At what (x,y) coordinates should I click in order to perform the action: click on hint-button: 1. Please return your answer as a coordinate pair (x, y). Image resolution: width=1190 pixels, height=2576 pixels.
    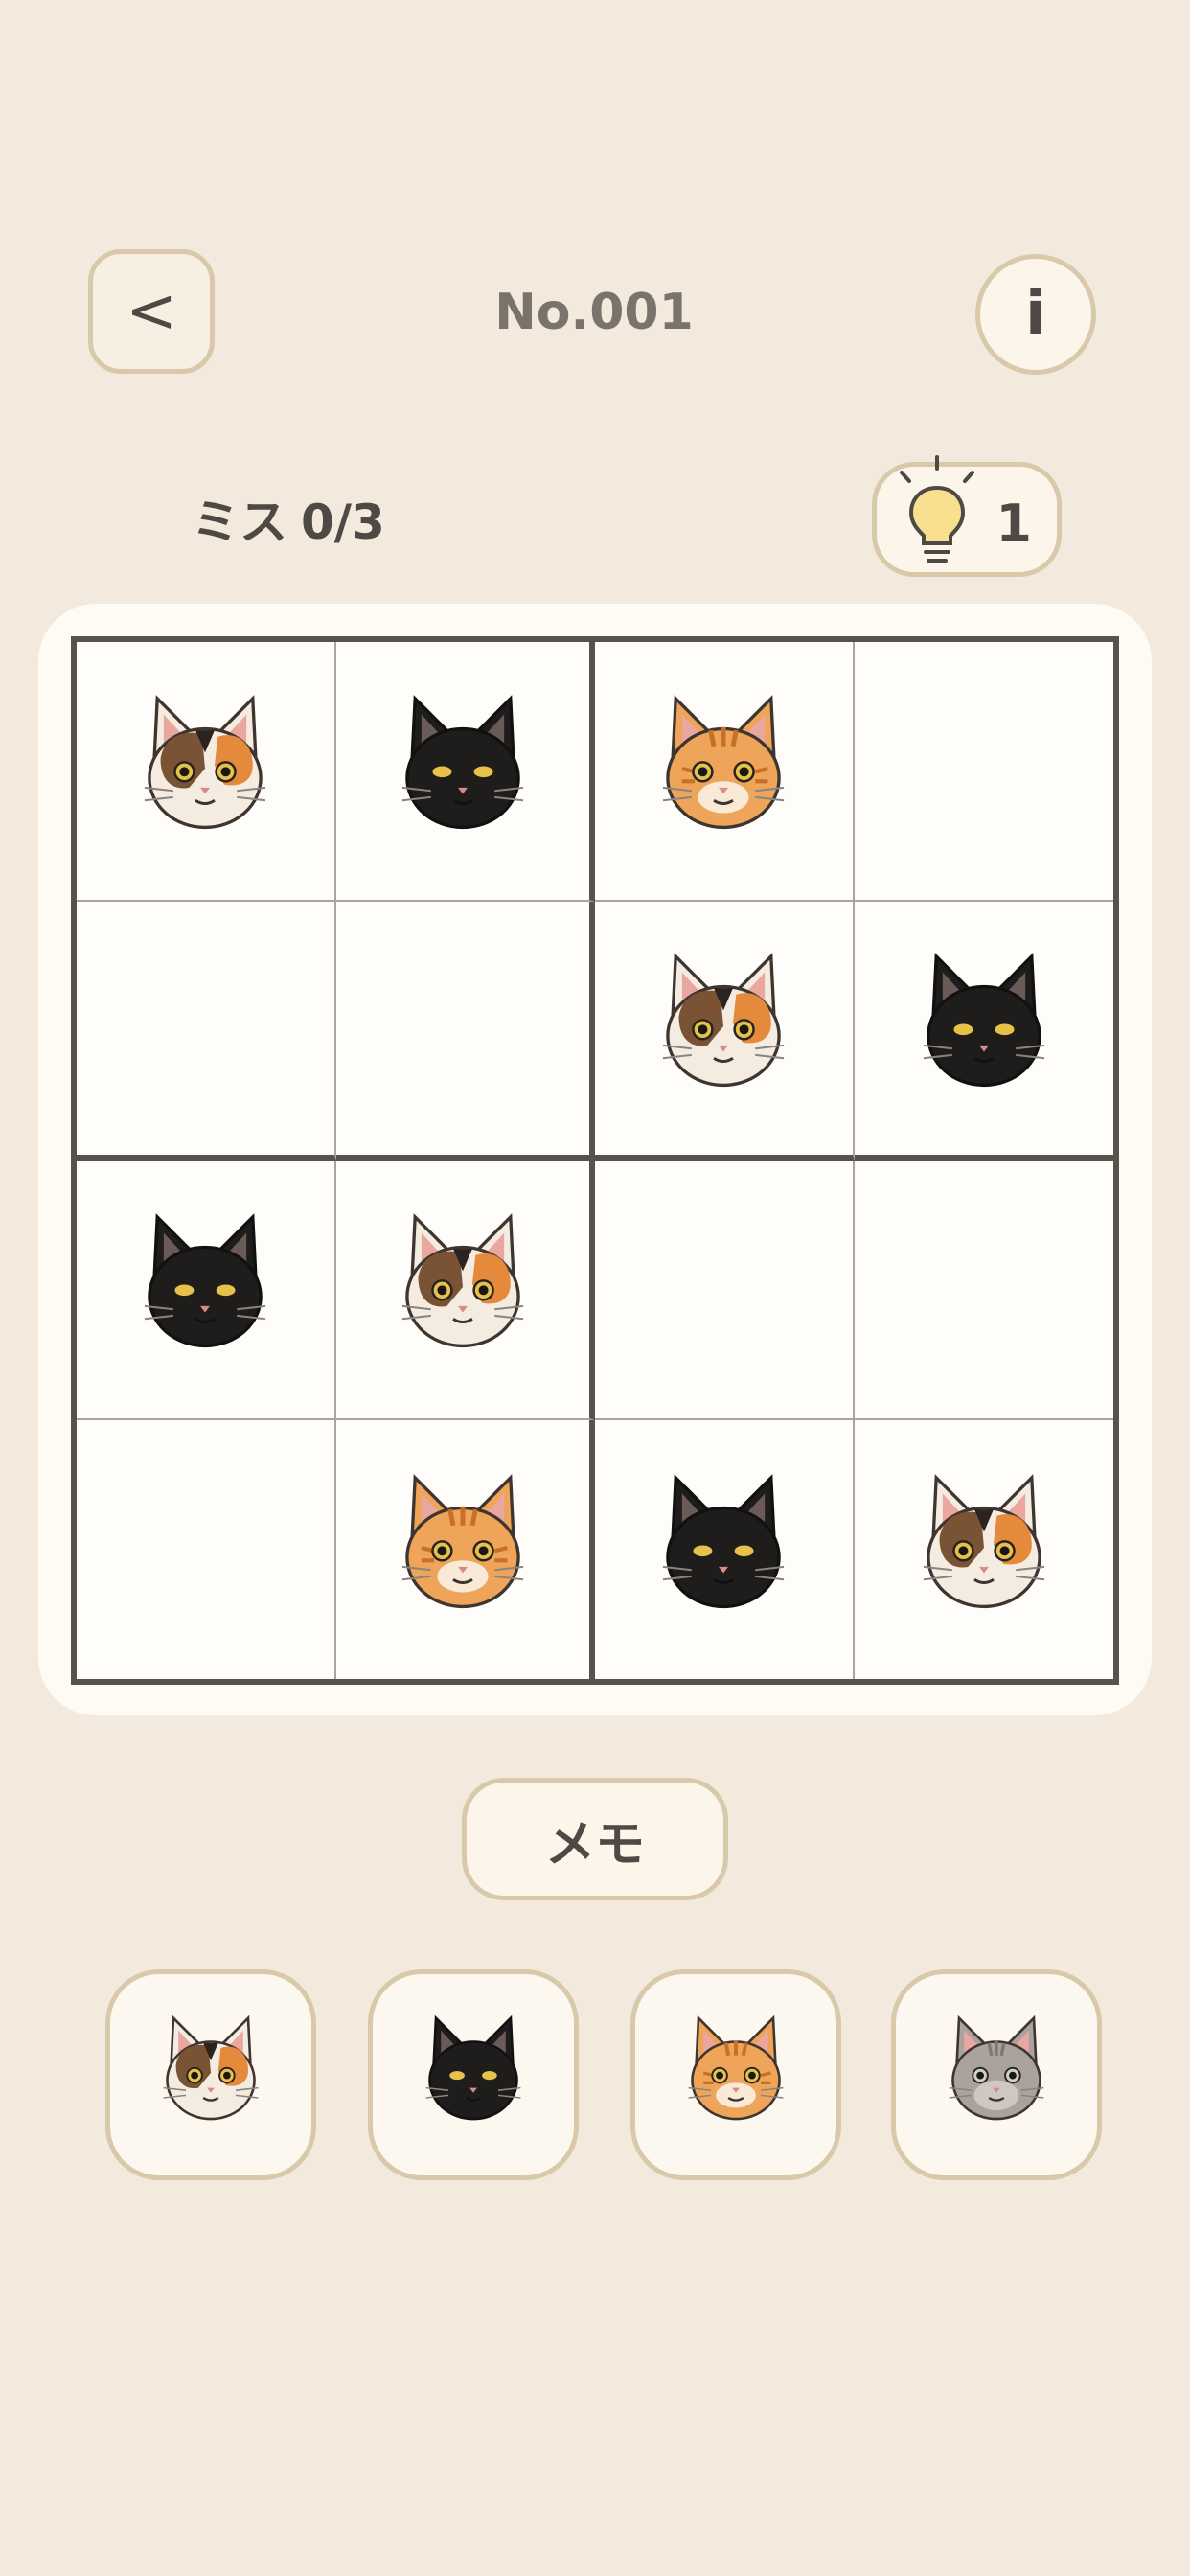
    Looking at the image, I should click on (967, 516).